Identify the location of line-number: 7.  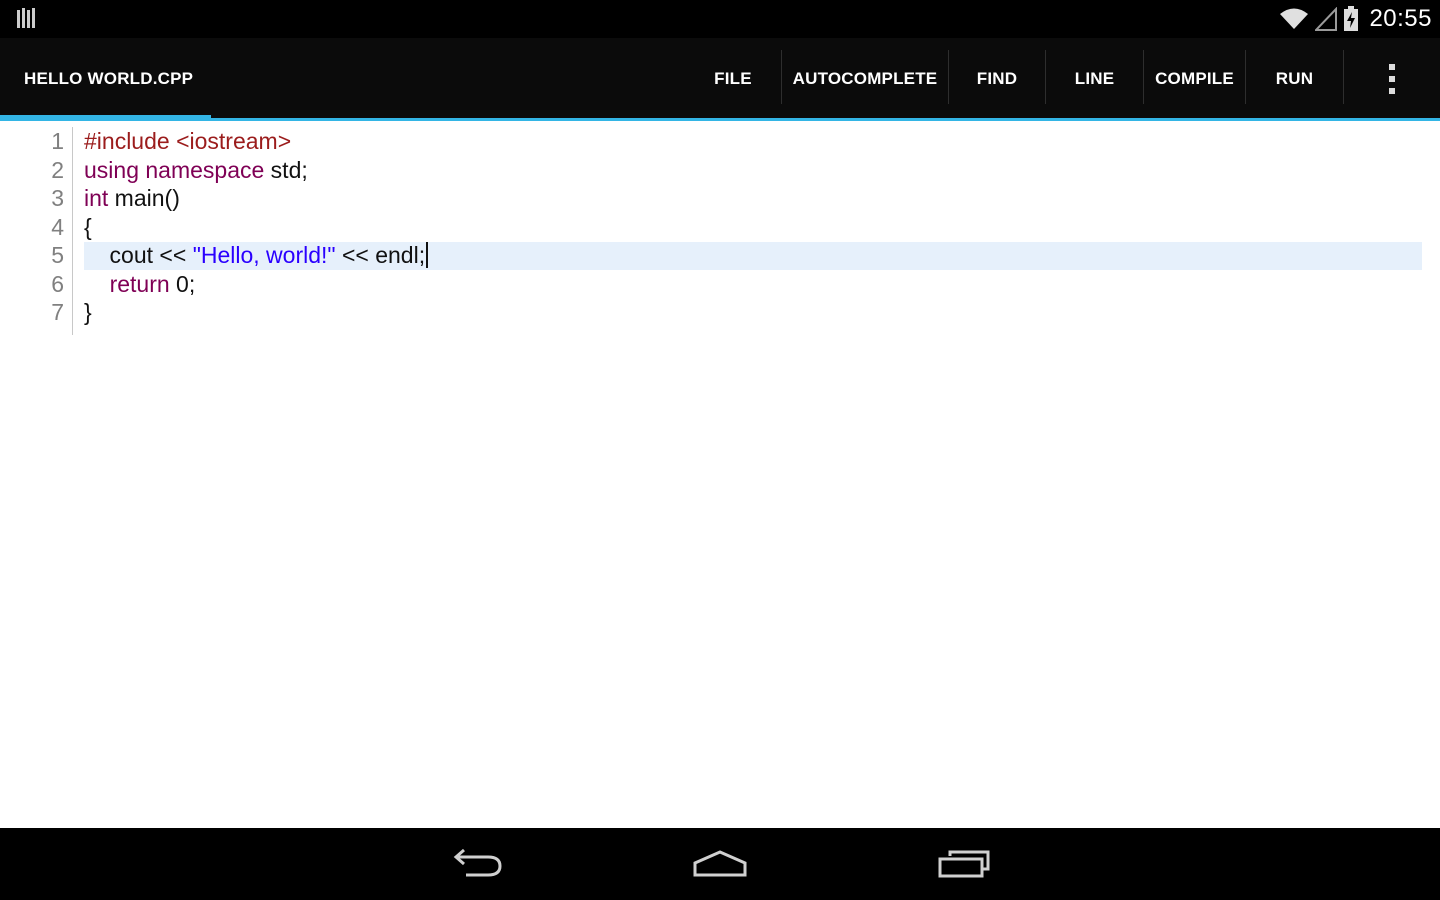
(57, 312).